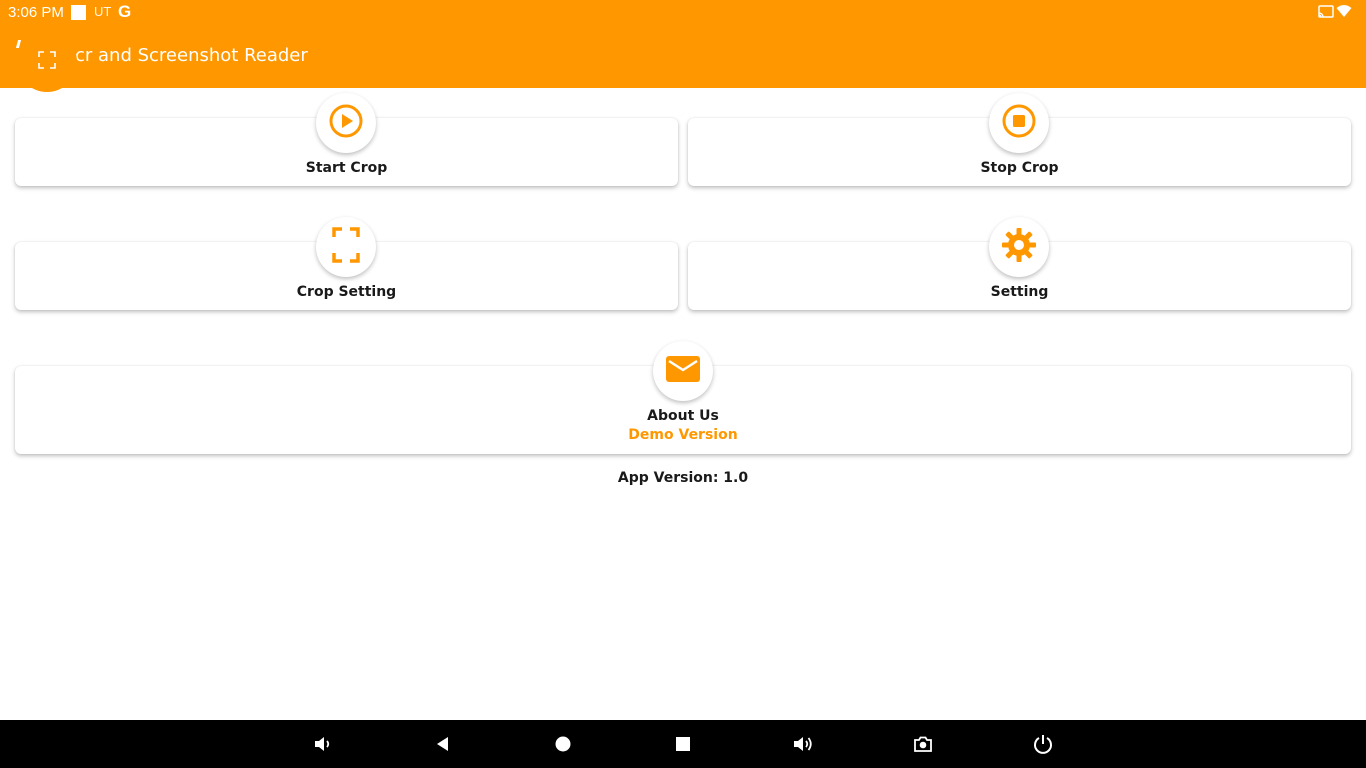  I want to click on stop-crop-icon-button, so click(1019, 123).